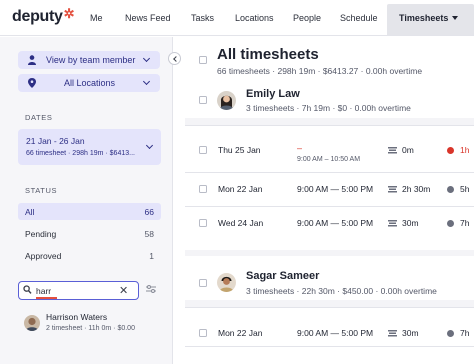  I want to click on status-heading: STATUS, so click(41, 190).